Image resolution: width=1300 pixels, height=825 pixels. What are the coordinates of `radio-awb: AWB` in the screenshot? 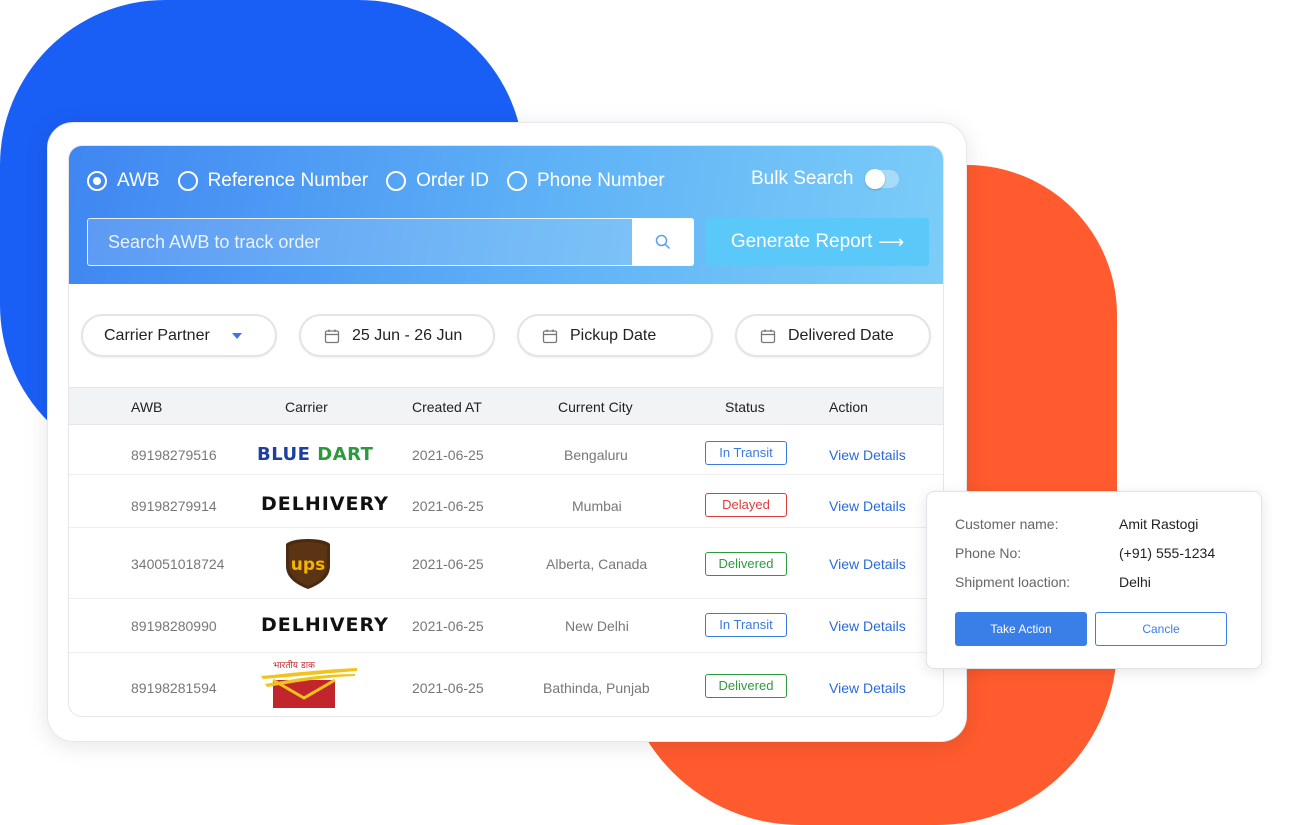 It's located at (123, 181).